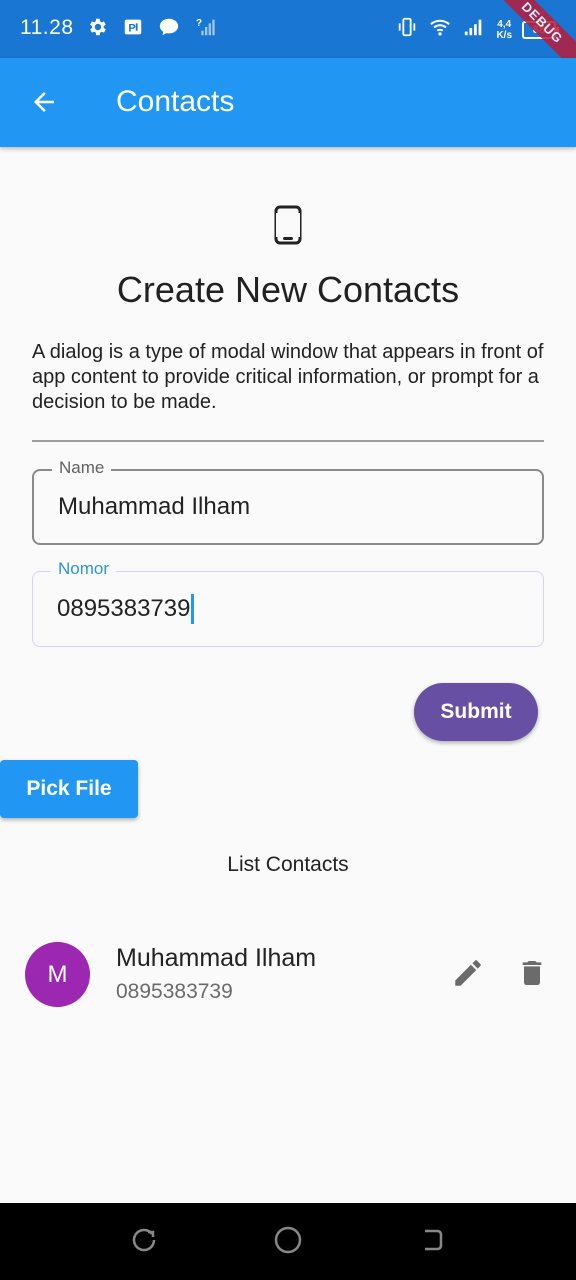  What do you see at coordinates (288, 603) in the screenshot?
I see `nomor-field: Nomor 0895383739` at bounding box center [288, 603].